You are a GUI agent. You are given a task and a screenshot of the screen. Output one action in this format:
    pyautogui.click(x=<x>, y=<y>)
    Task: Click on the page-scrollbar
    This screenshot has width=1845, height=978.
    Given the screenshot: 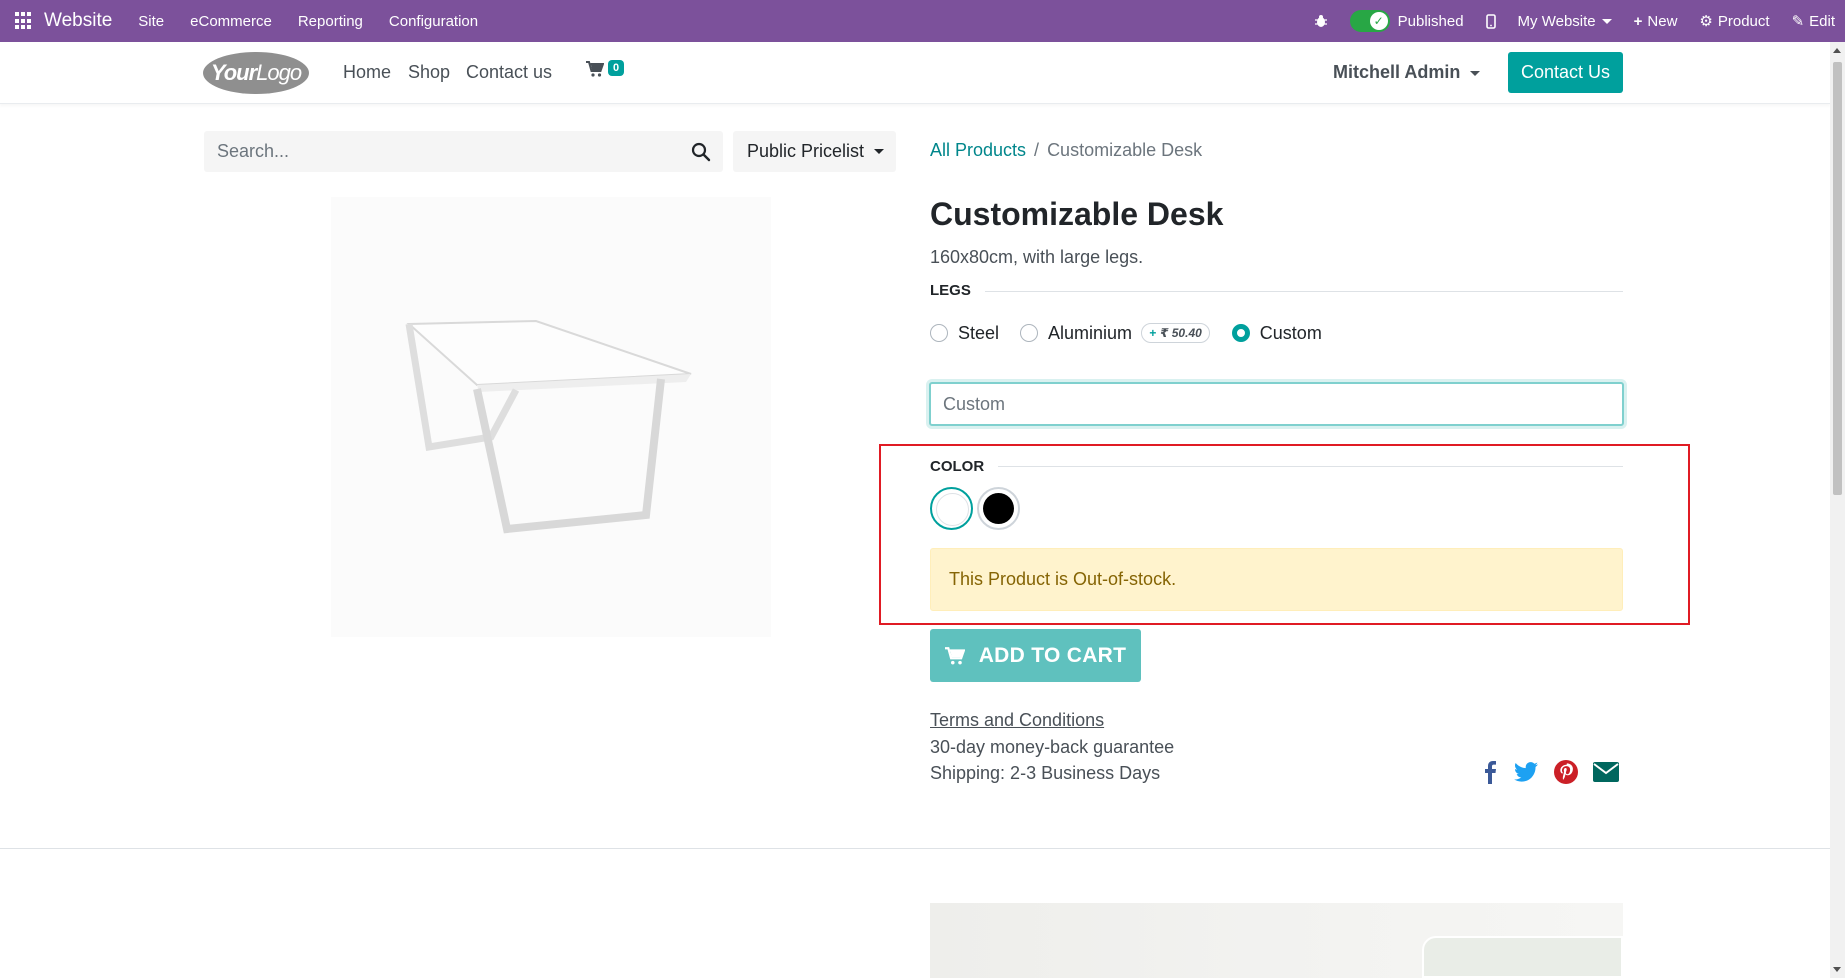 What is the action you would take?
    pyautogui.click(x=1837, y=510)
    